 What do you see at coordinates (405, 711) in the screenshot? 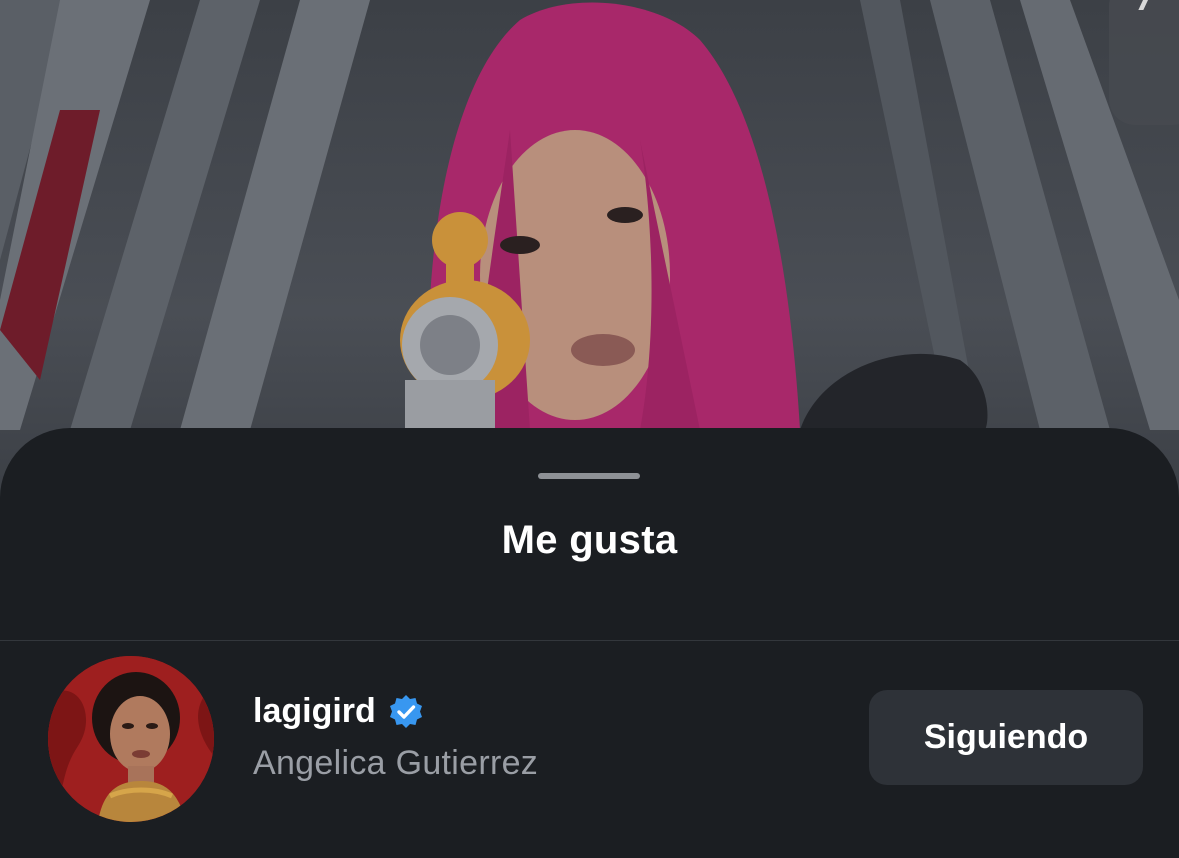
I see `verified-badge-icon` at bounding box center [405, 711].